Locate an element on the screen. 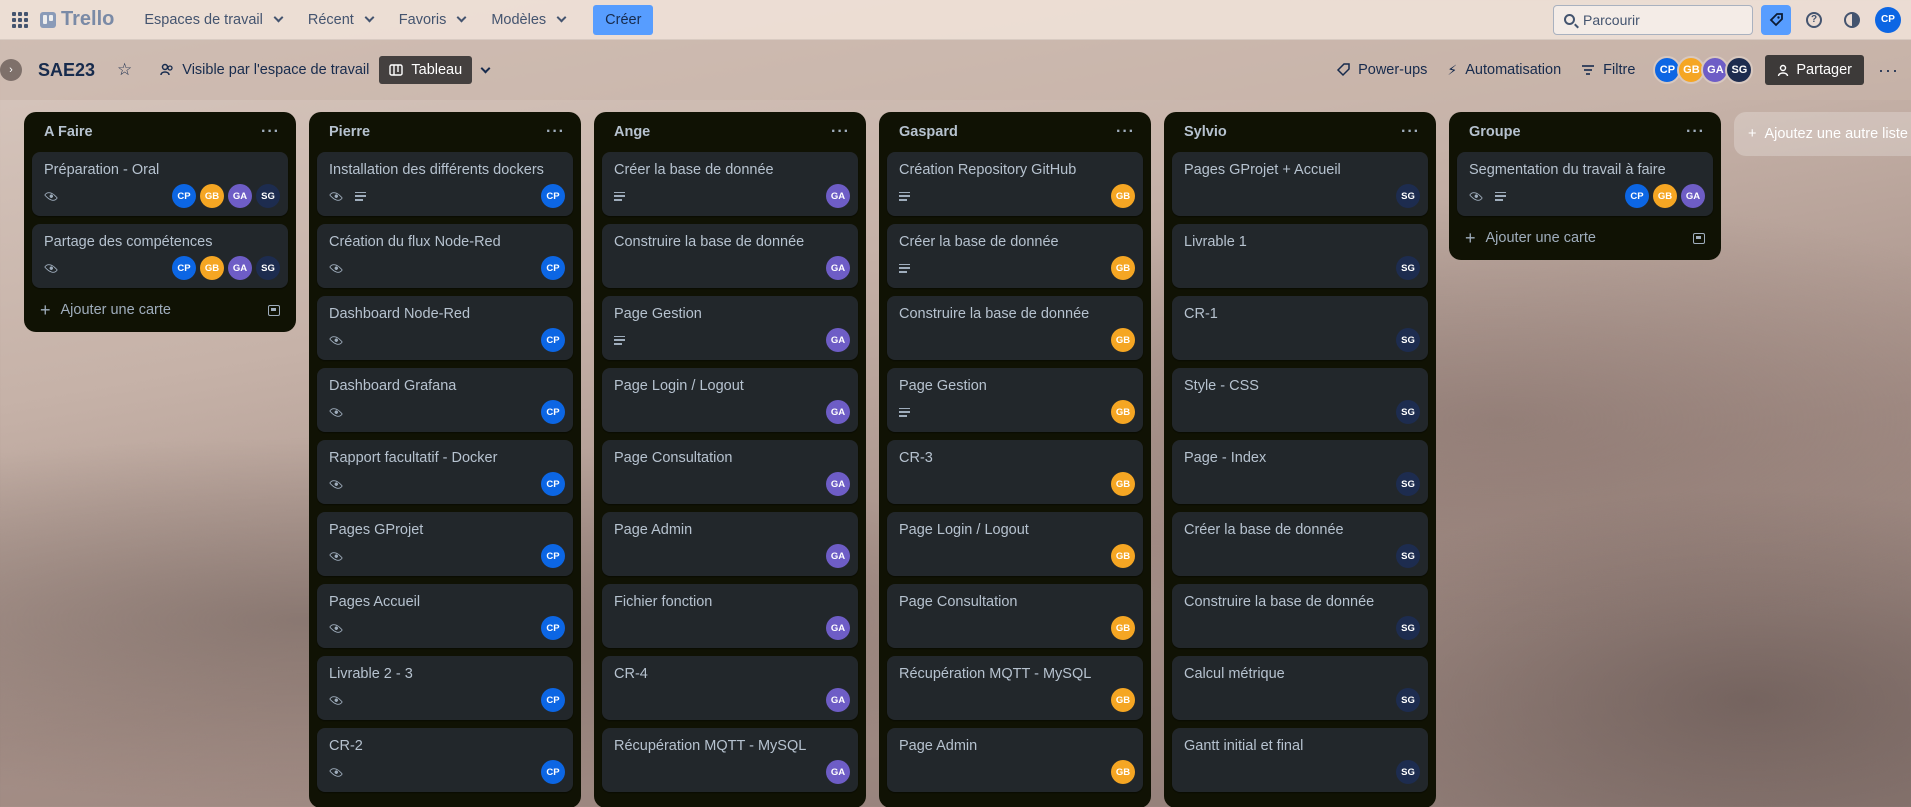 The image size is (1911, 807). card: Construire la base de donnée GB is located at coordinates (1015, 328).